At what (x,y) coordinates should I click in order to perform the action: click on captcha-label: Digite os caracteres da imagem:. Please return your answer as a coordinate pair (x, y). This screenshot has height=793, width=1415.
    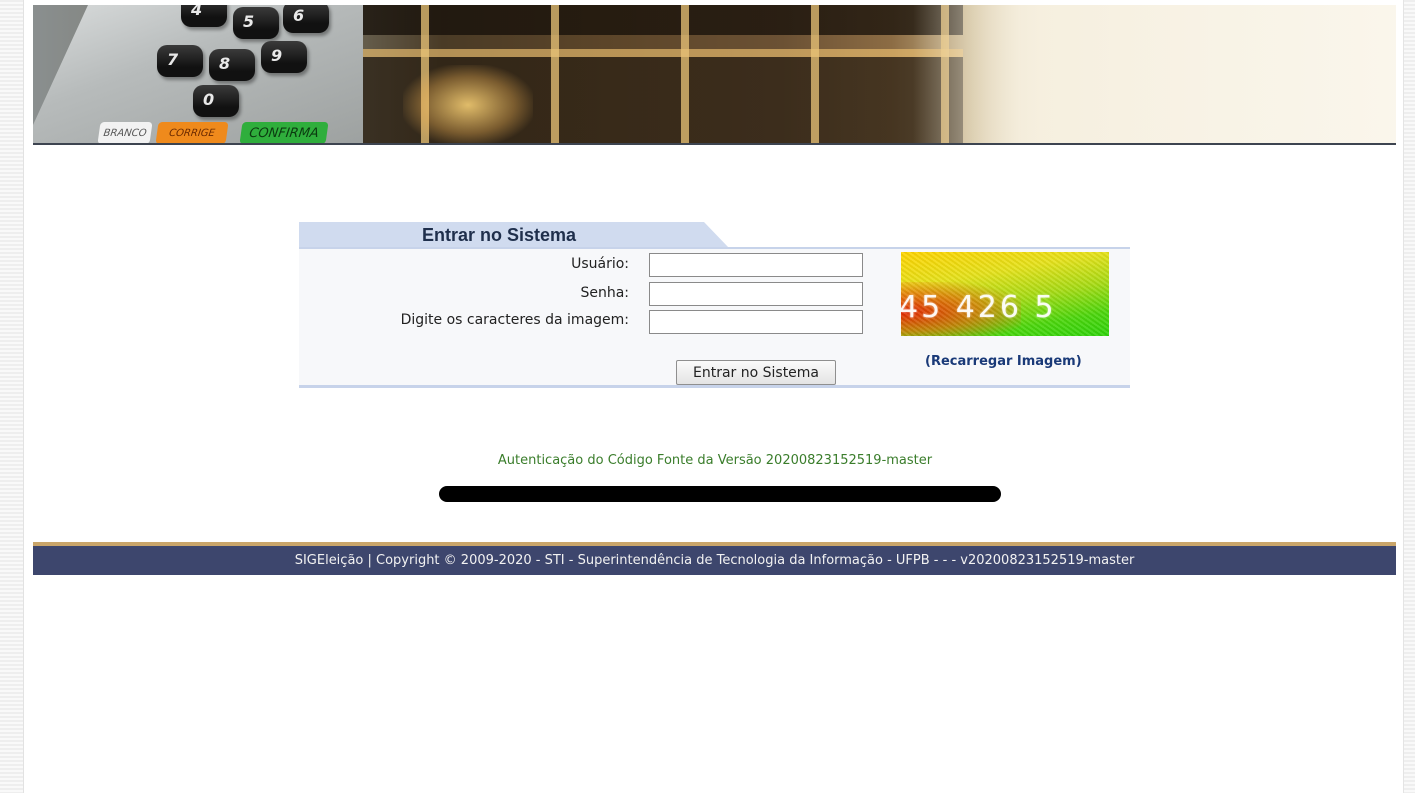
    Looking at the image, I should click on (514, 320).